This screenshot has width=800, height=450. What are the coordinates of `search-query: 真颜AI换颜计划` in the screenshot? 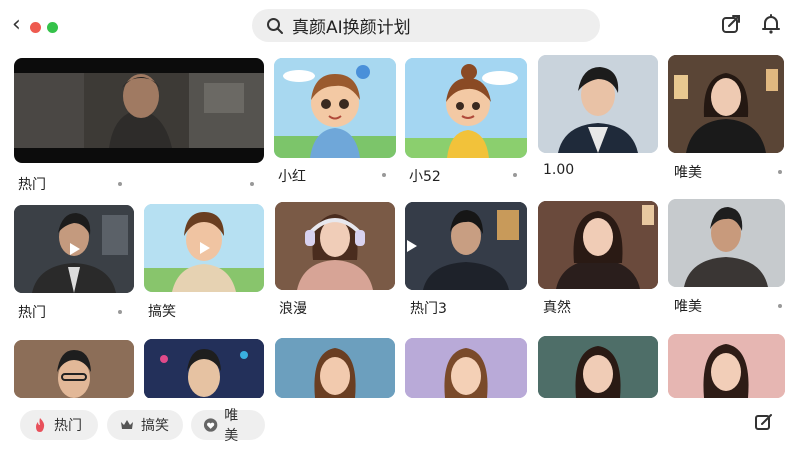 It's located at (351, 28).